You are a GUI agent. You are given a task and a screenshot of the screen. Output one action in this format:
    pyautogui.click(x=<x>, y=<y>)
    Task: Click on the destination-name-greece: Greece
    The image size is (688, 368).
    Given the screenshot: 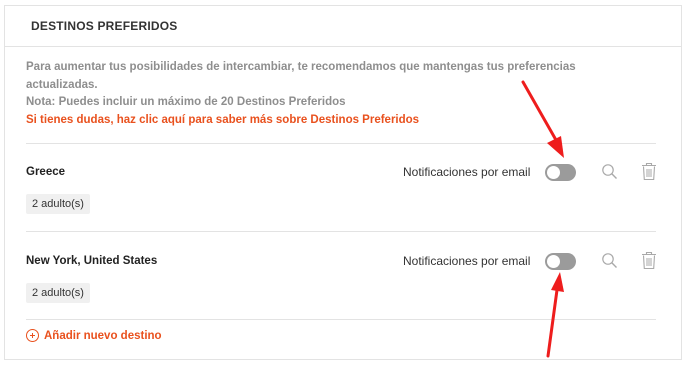 What is the action you would take?
    pyautogui.click(x=46, y=172)
    